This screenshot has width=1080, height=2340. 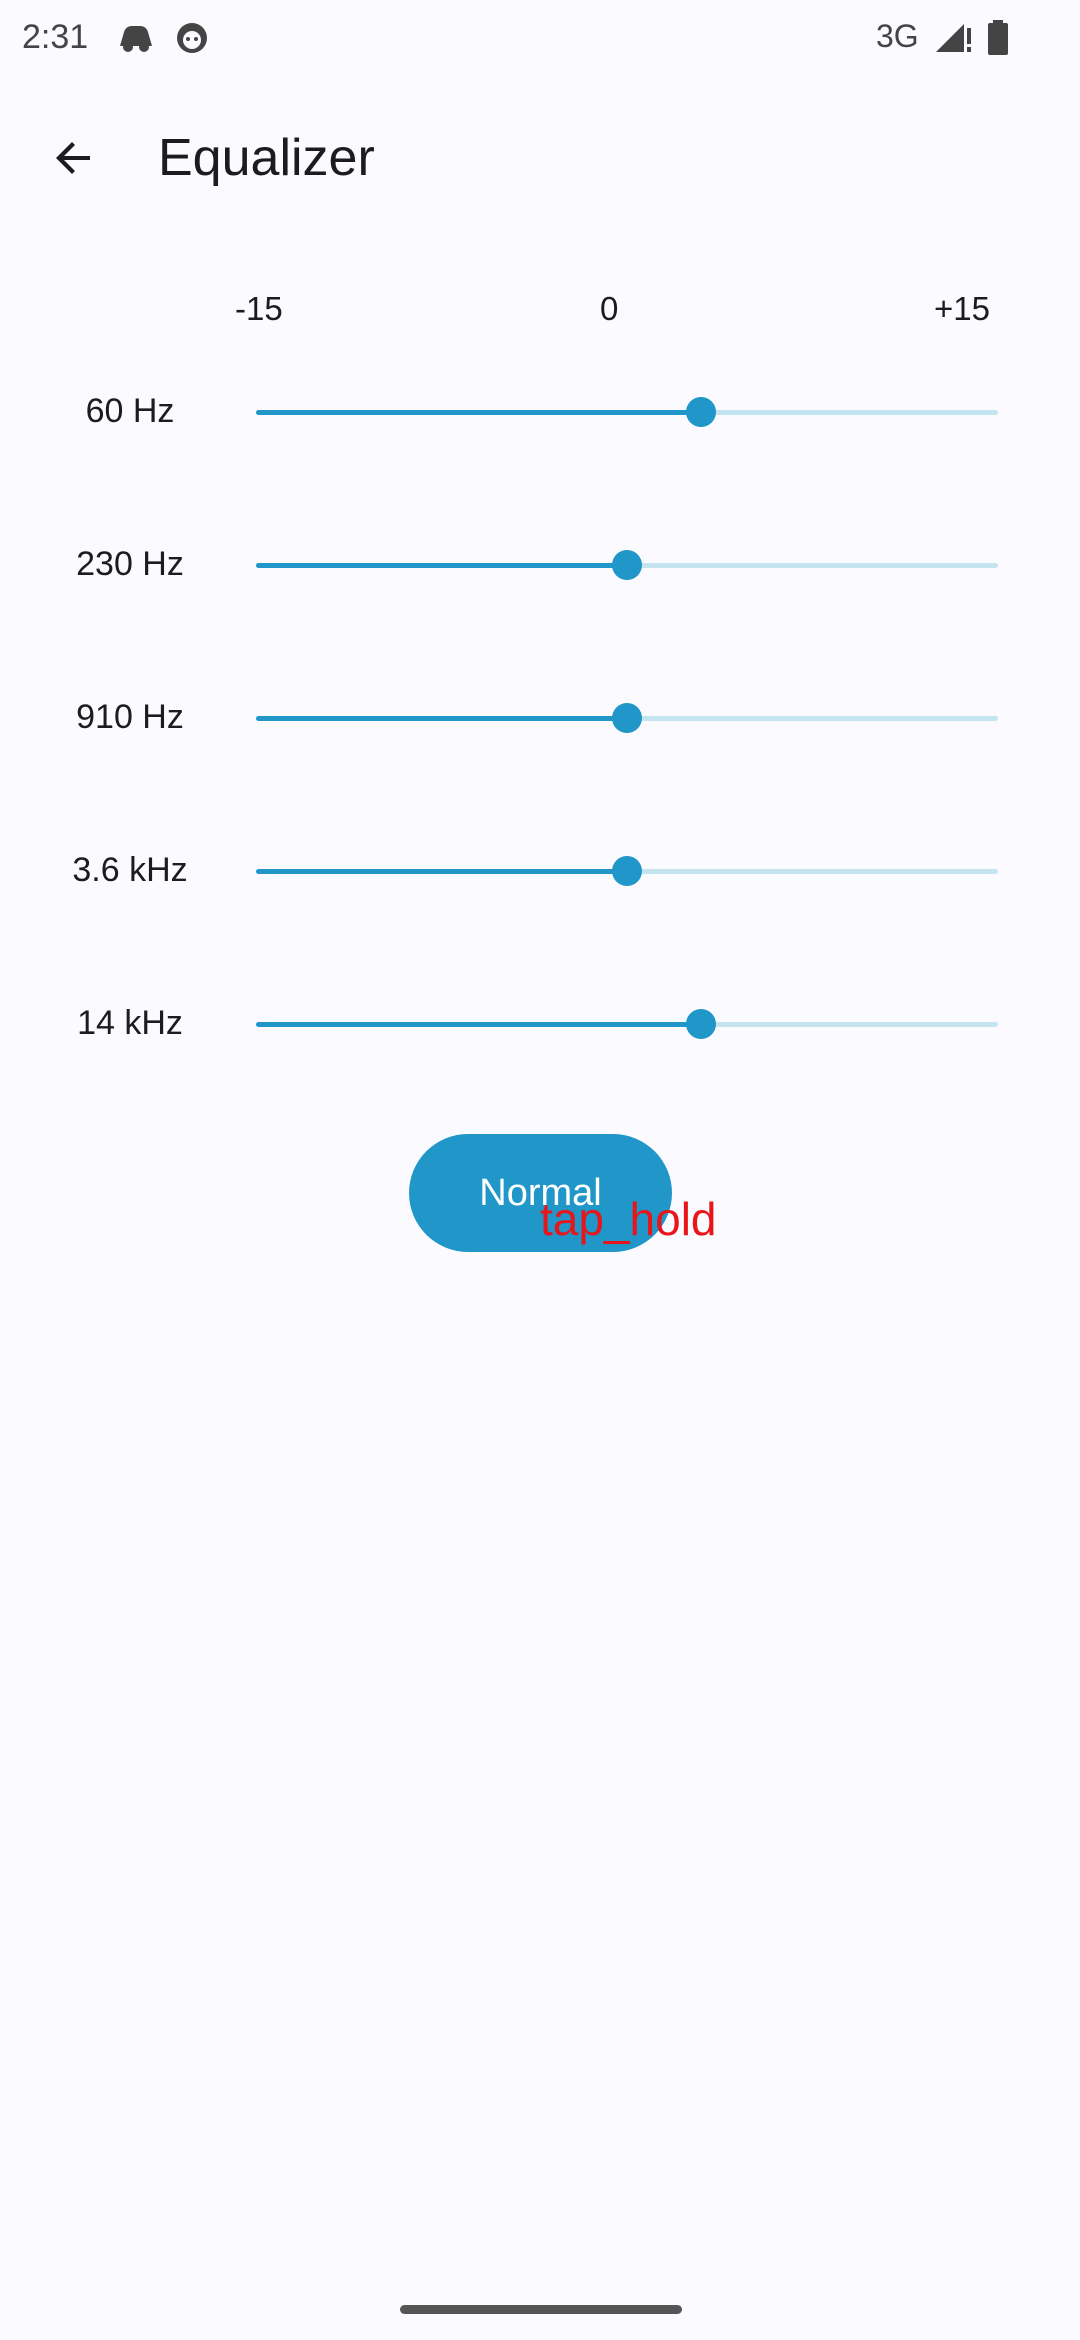 I want to click on band-row: 3.6 kHz, so click(x=540, y=871).